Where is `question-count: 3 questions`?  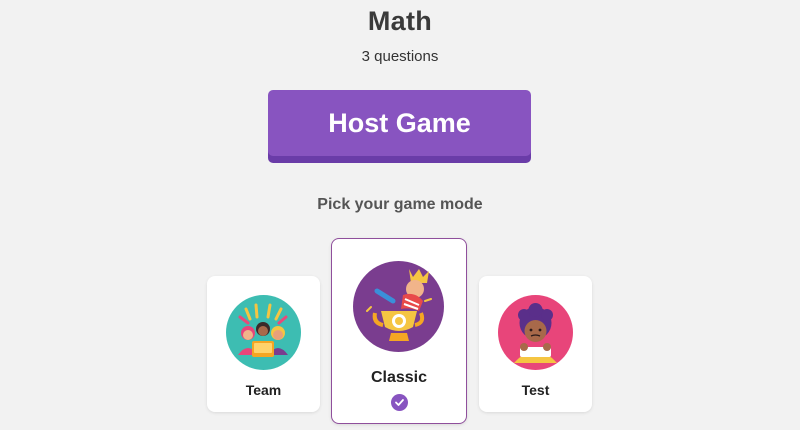
question-count: 3 questions is located at coordinates (400, 56).